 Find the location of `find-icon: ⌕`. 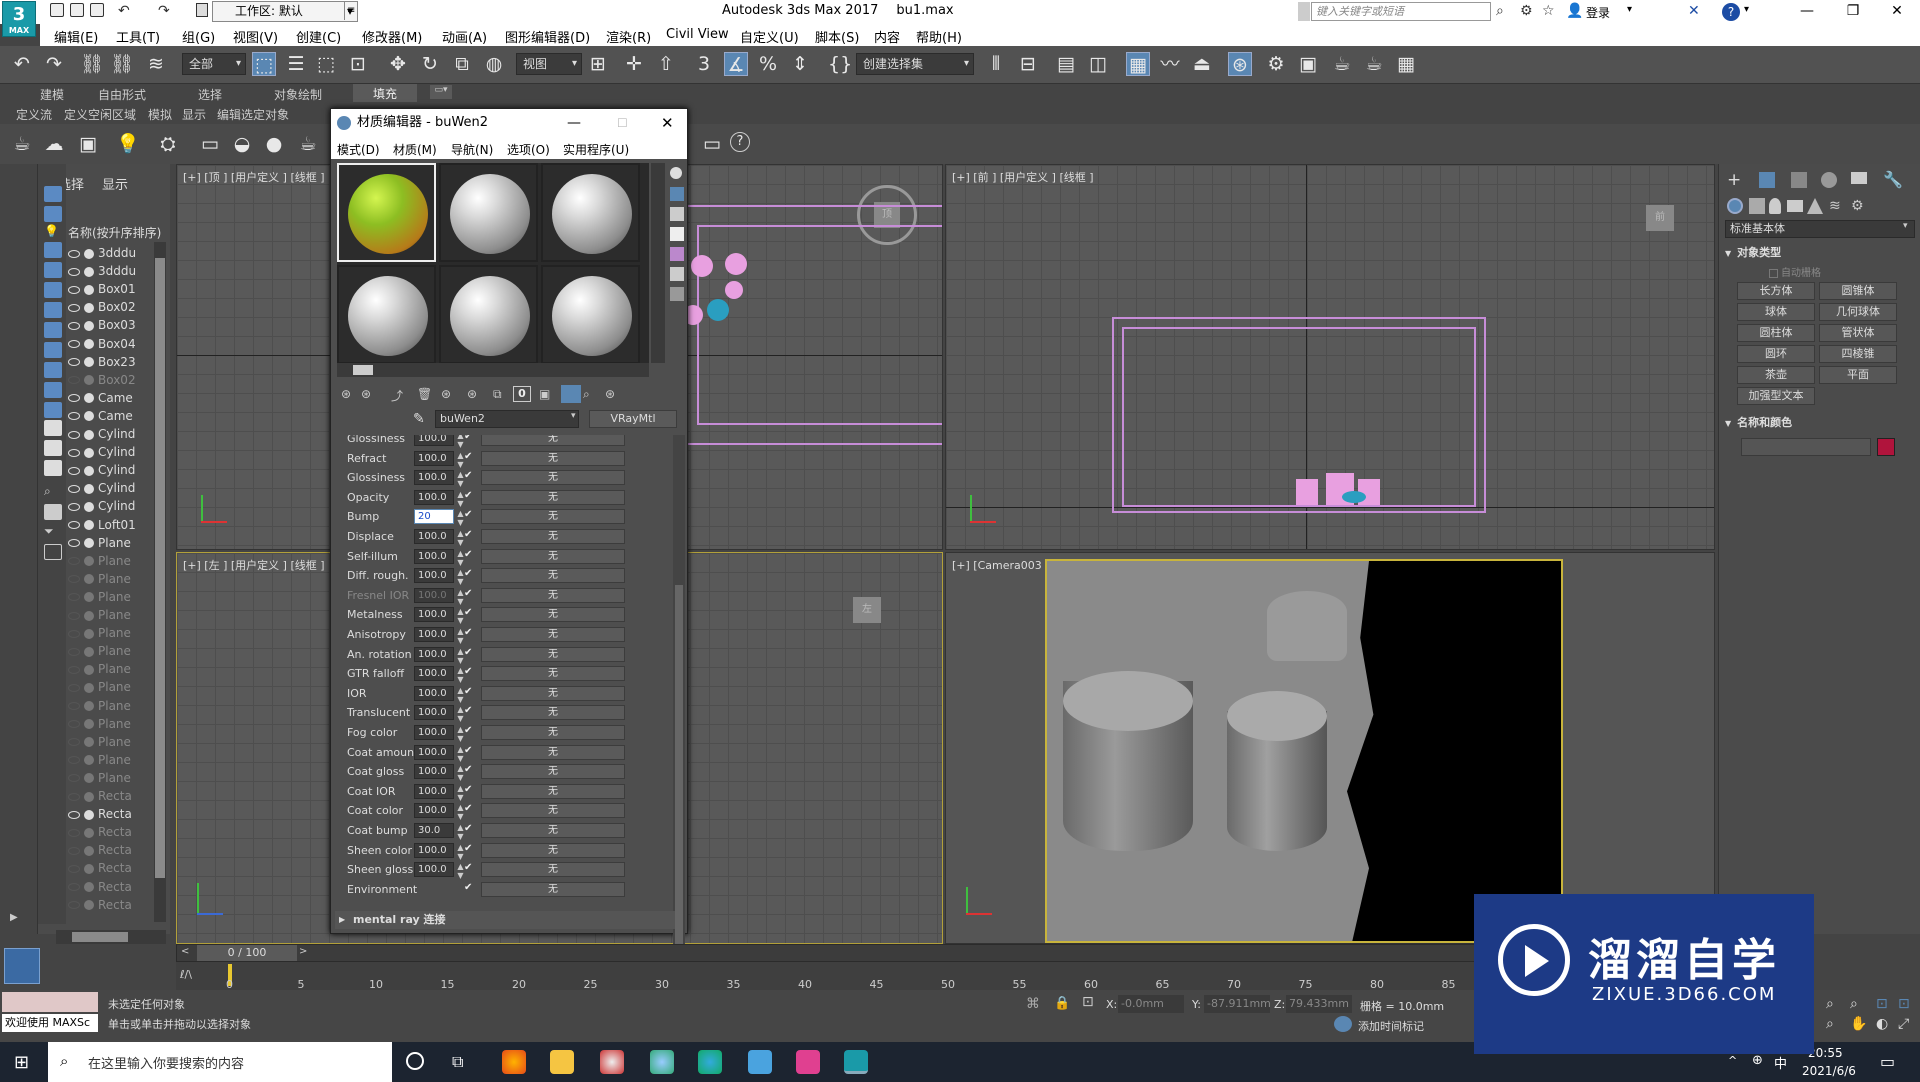

find-icon: ⌕ is located at coordinates (53, 492).